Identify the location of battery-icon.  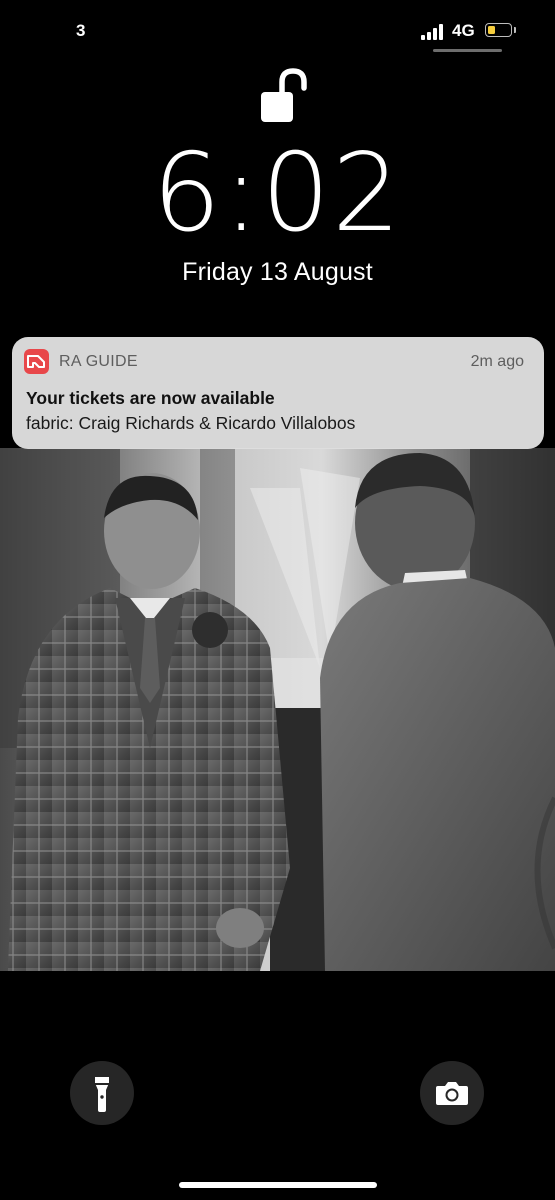
(498, 30).